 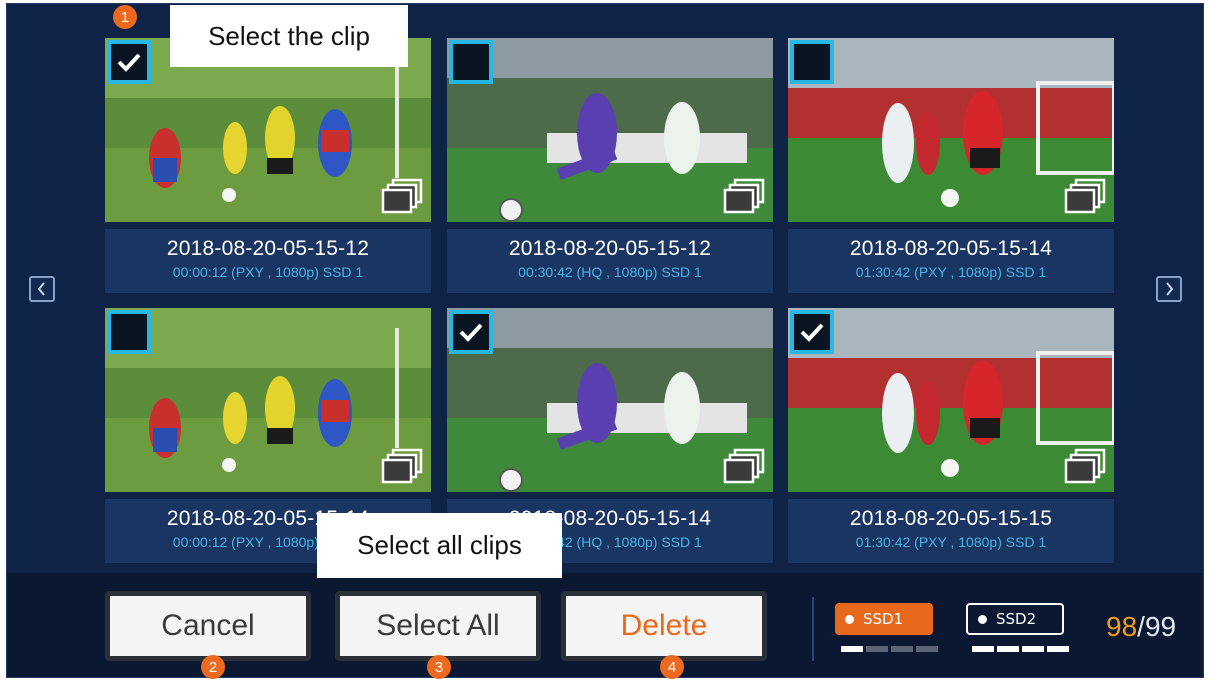 I want to click on clip-count: 98/99, so click(x=1141, y=627).